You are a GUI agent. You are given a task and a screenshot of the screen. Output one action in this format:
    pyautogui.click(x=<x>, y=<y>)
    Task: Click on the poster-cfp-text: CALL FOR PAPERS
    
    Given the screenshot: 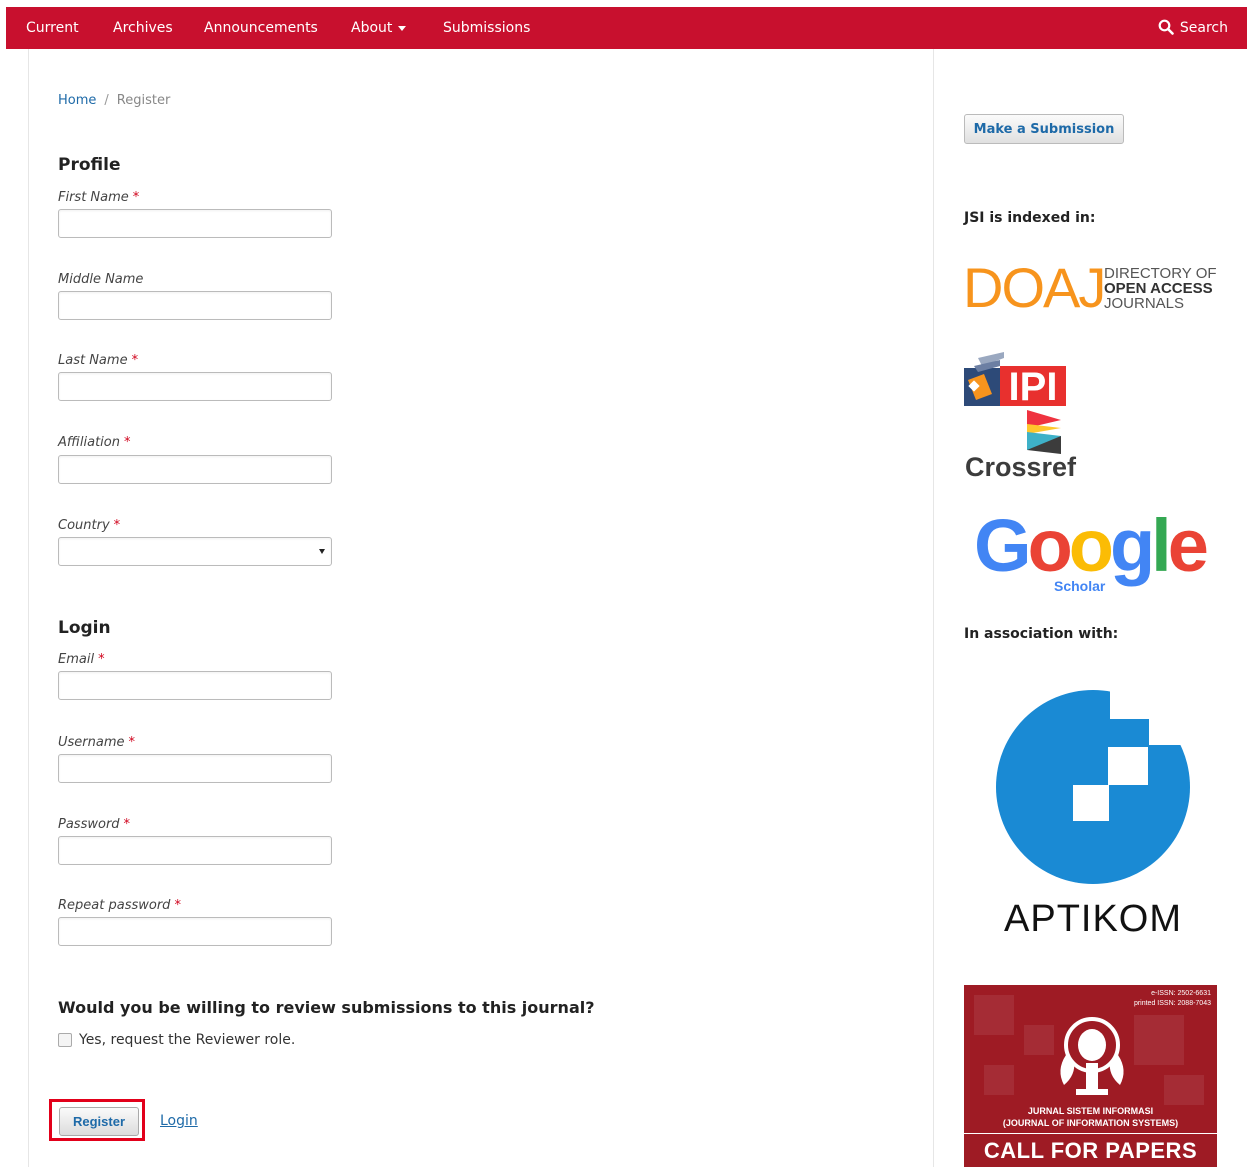 What is the action you would take?
    pyautogui.click(x=1090, y=1150)
    